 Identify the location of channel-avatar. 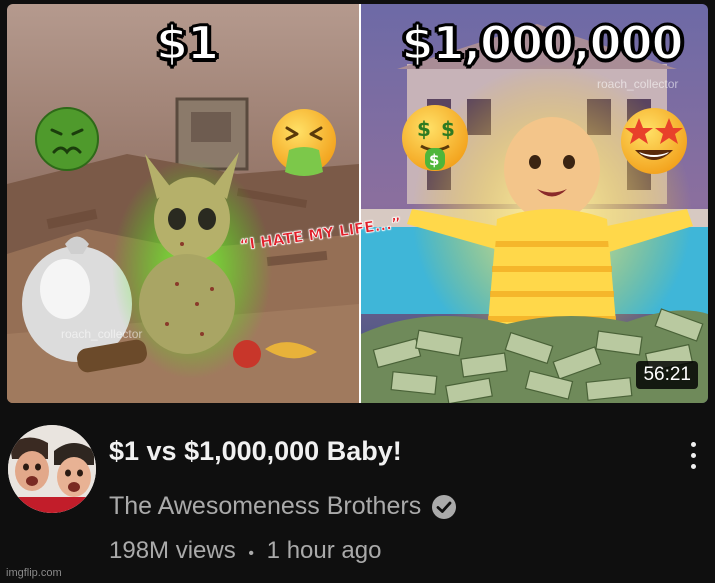
(52, 469).